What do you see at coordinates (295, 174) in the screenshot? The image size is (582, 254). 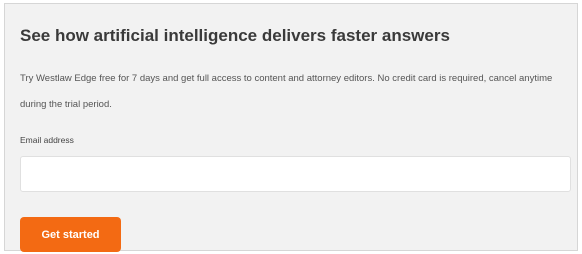 I see `email-field` at bounding box center [295, 174].